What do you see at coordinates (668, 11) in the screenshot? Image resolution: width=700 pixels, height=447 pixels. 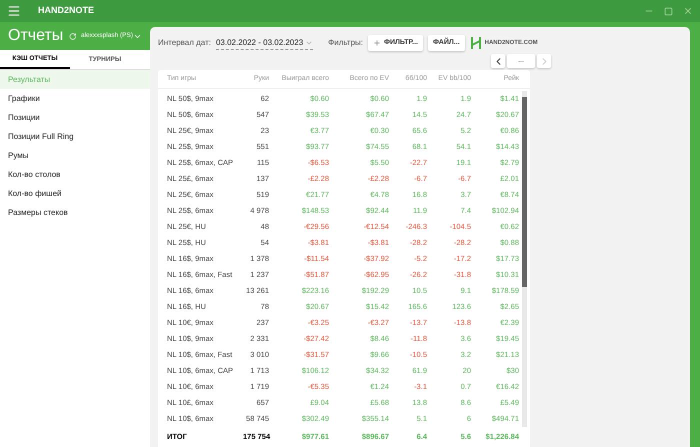 I see `maximize-icon` at bounding box center [668, 11].